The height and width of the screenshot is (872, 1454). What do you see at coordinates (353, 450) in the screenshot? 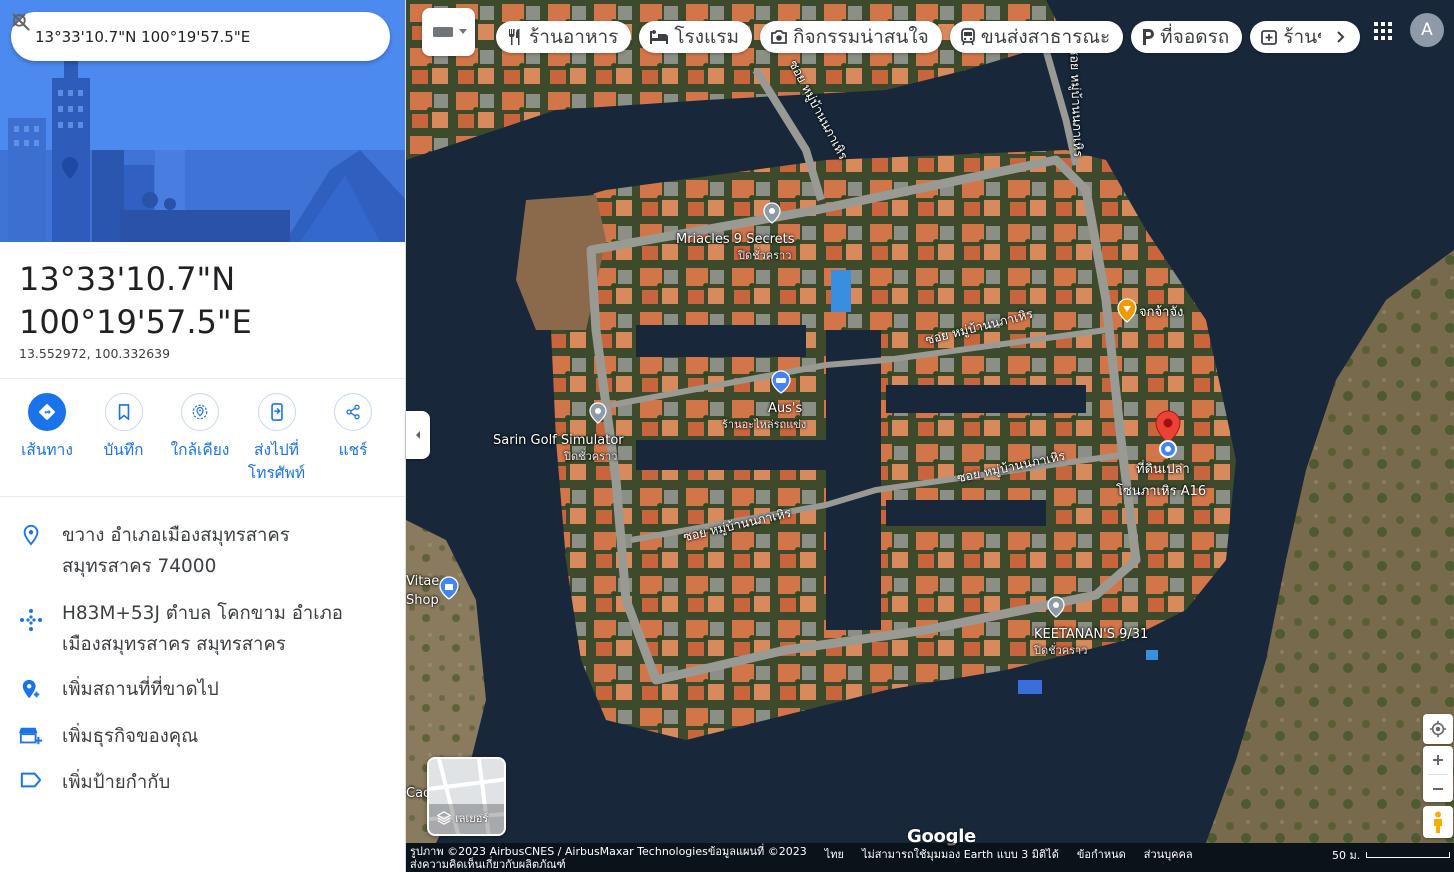
I see `share-label: แชร์` at bounding box center [353, 450].